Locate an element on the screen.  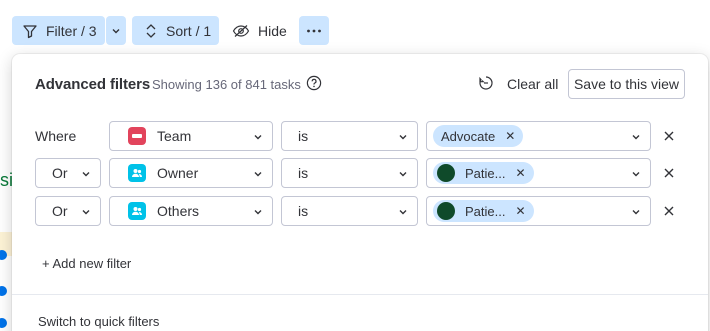
filter-row: Where Team is Advocate ✕ is located at coordinates (360, 136).